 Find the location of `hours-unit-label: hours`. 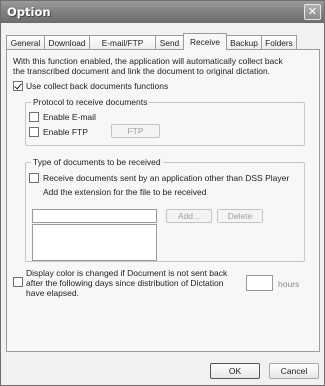

hours-unit-label: hours is located at coordinates (289, 284).